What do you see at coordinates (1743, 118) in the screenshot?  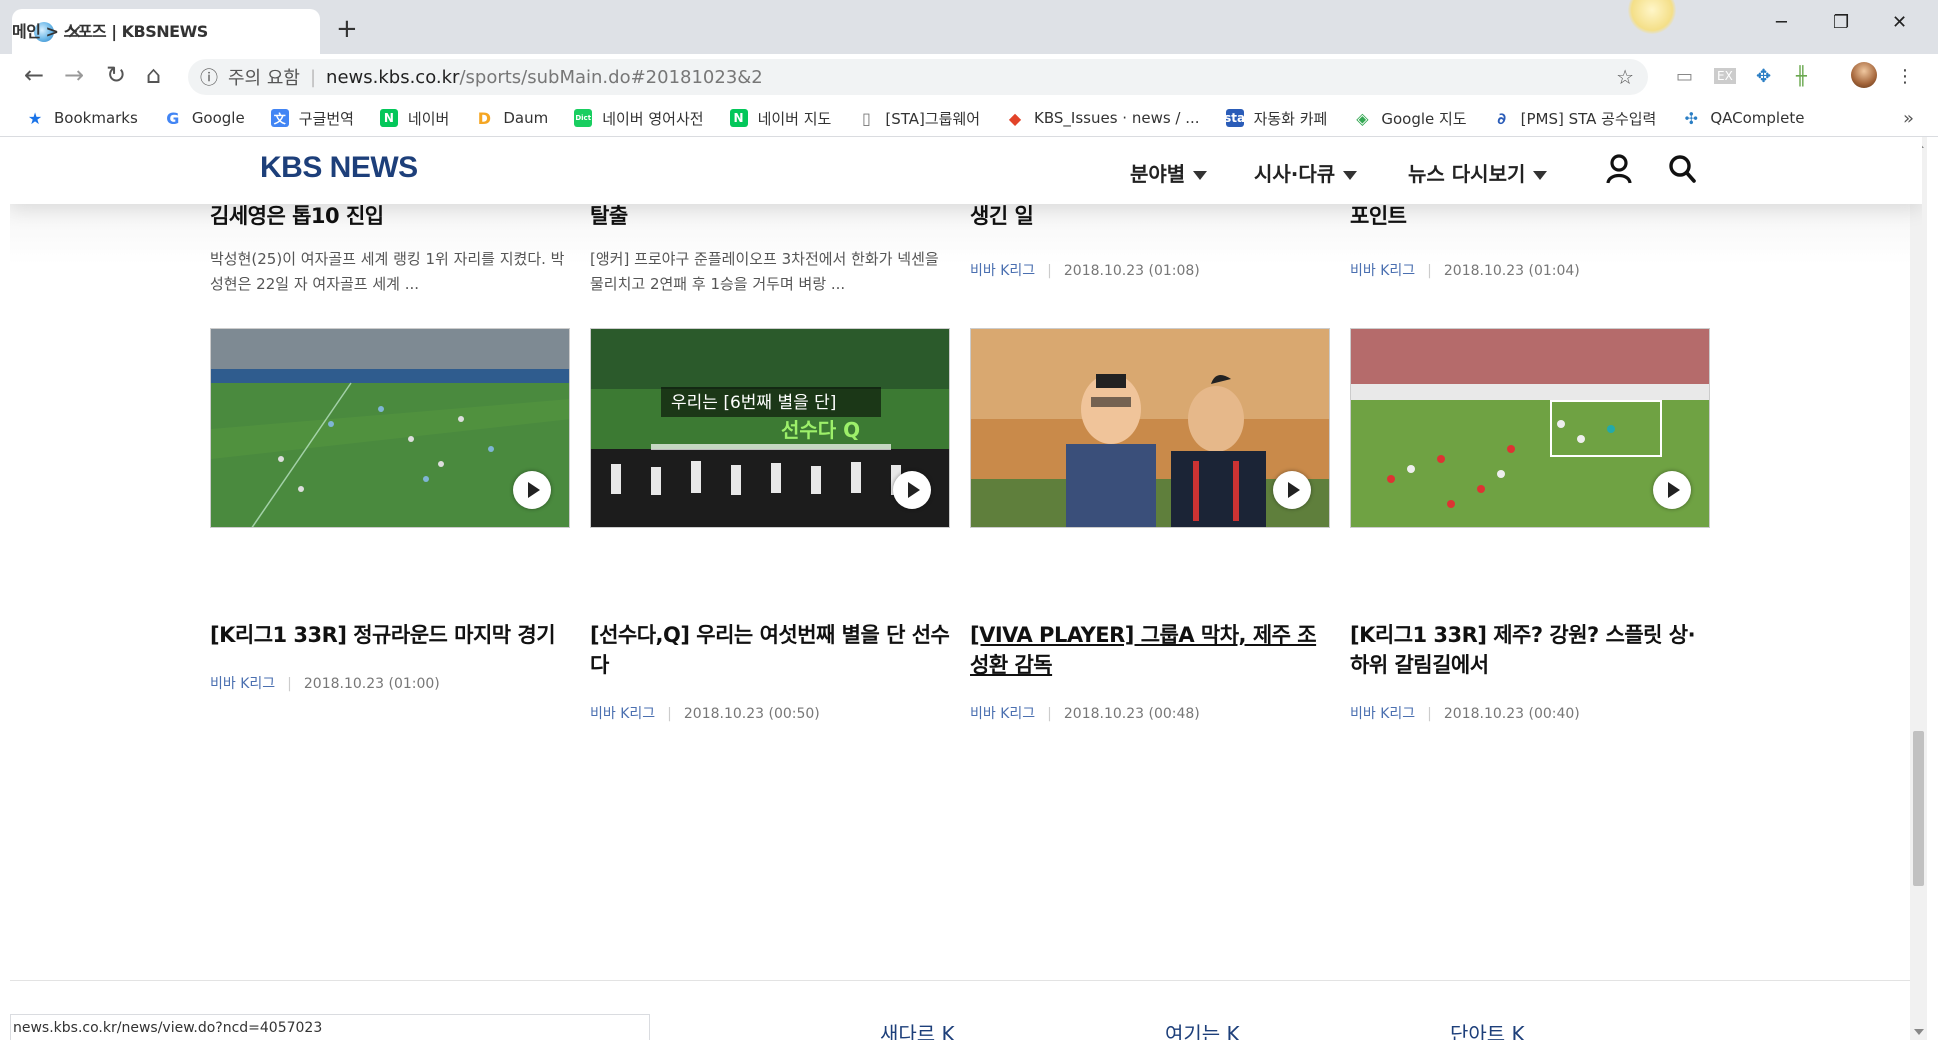 I see `bookmark-item: ✣ QAComplete` at bounding box center [1743, 118].